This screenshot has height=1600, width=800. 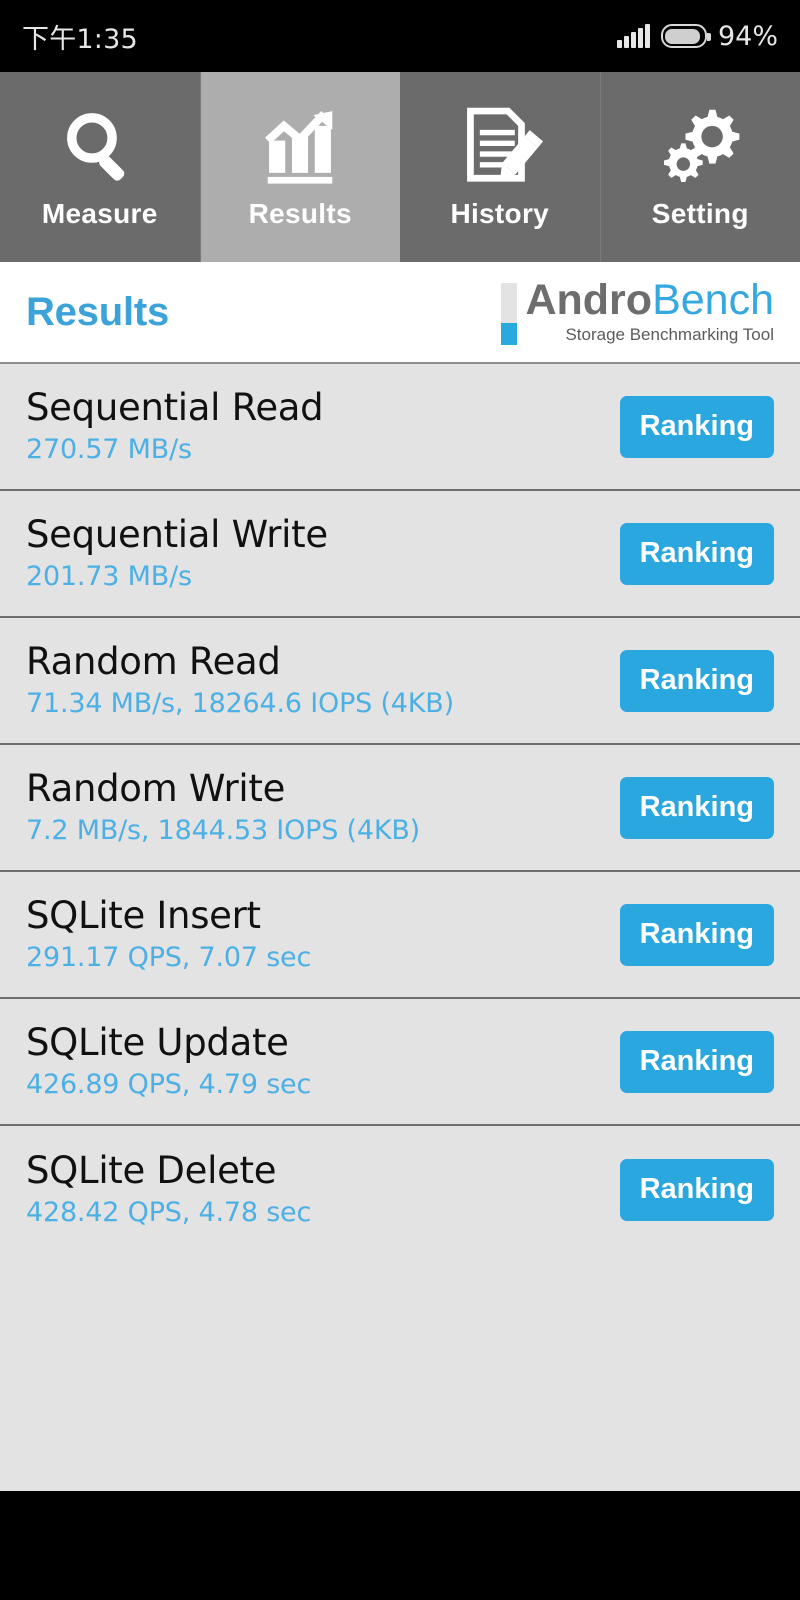 What do you see at coordinates (153, 662) in the screenshot?
I see `result-title: Random Read` at bounding box center [153, 662].